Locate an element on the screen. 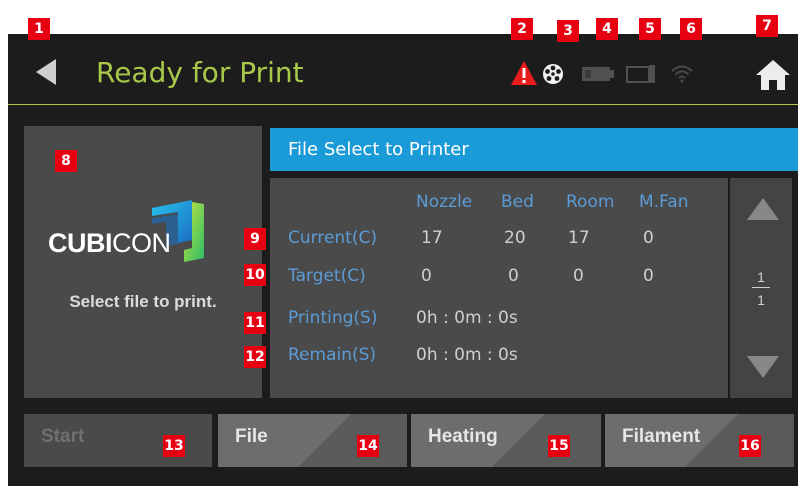 Image resolution: width=798 pixels, height=486 pixels. target-label: Target(C) is located at coordinates (327, 276).